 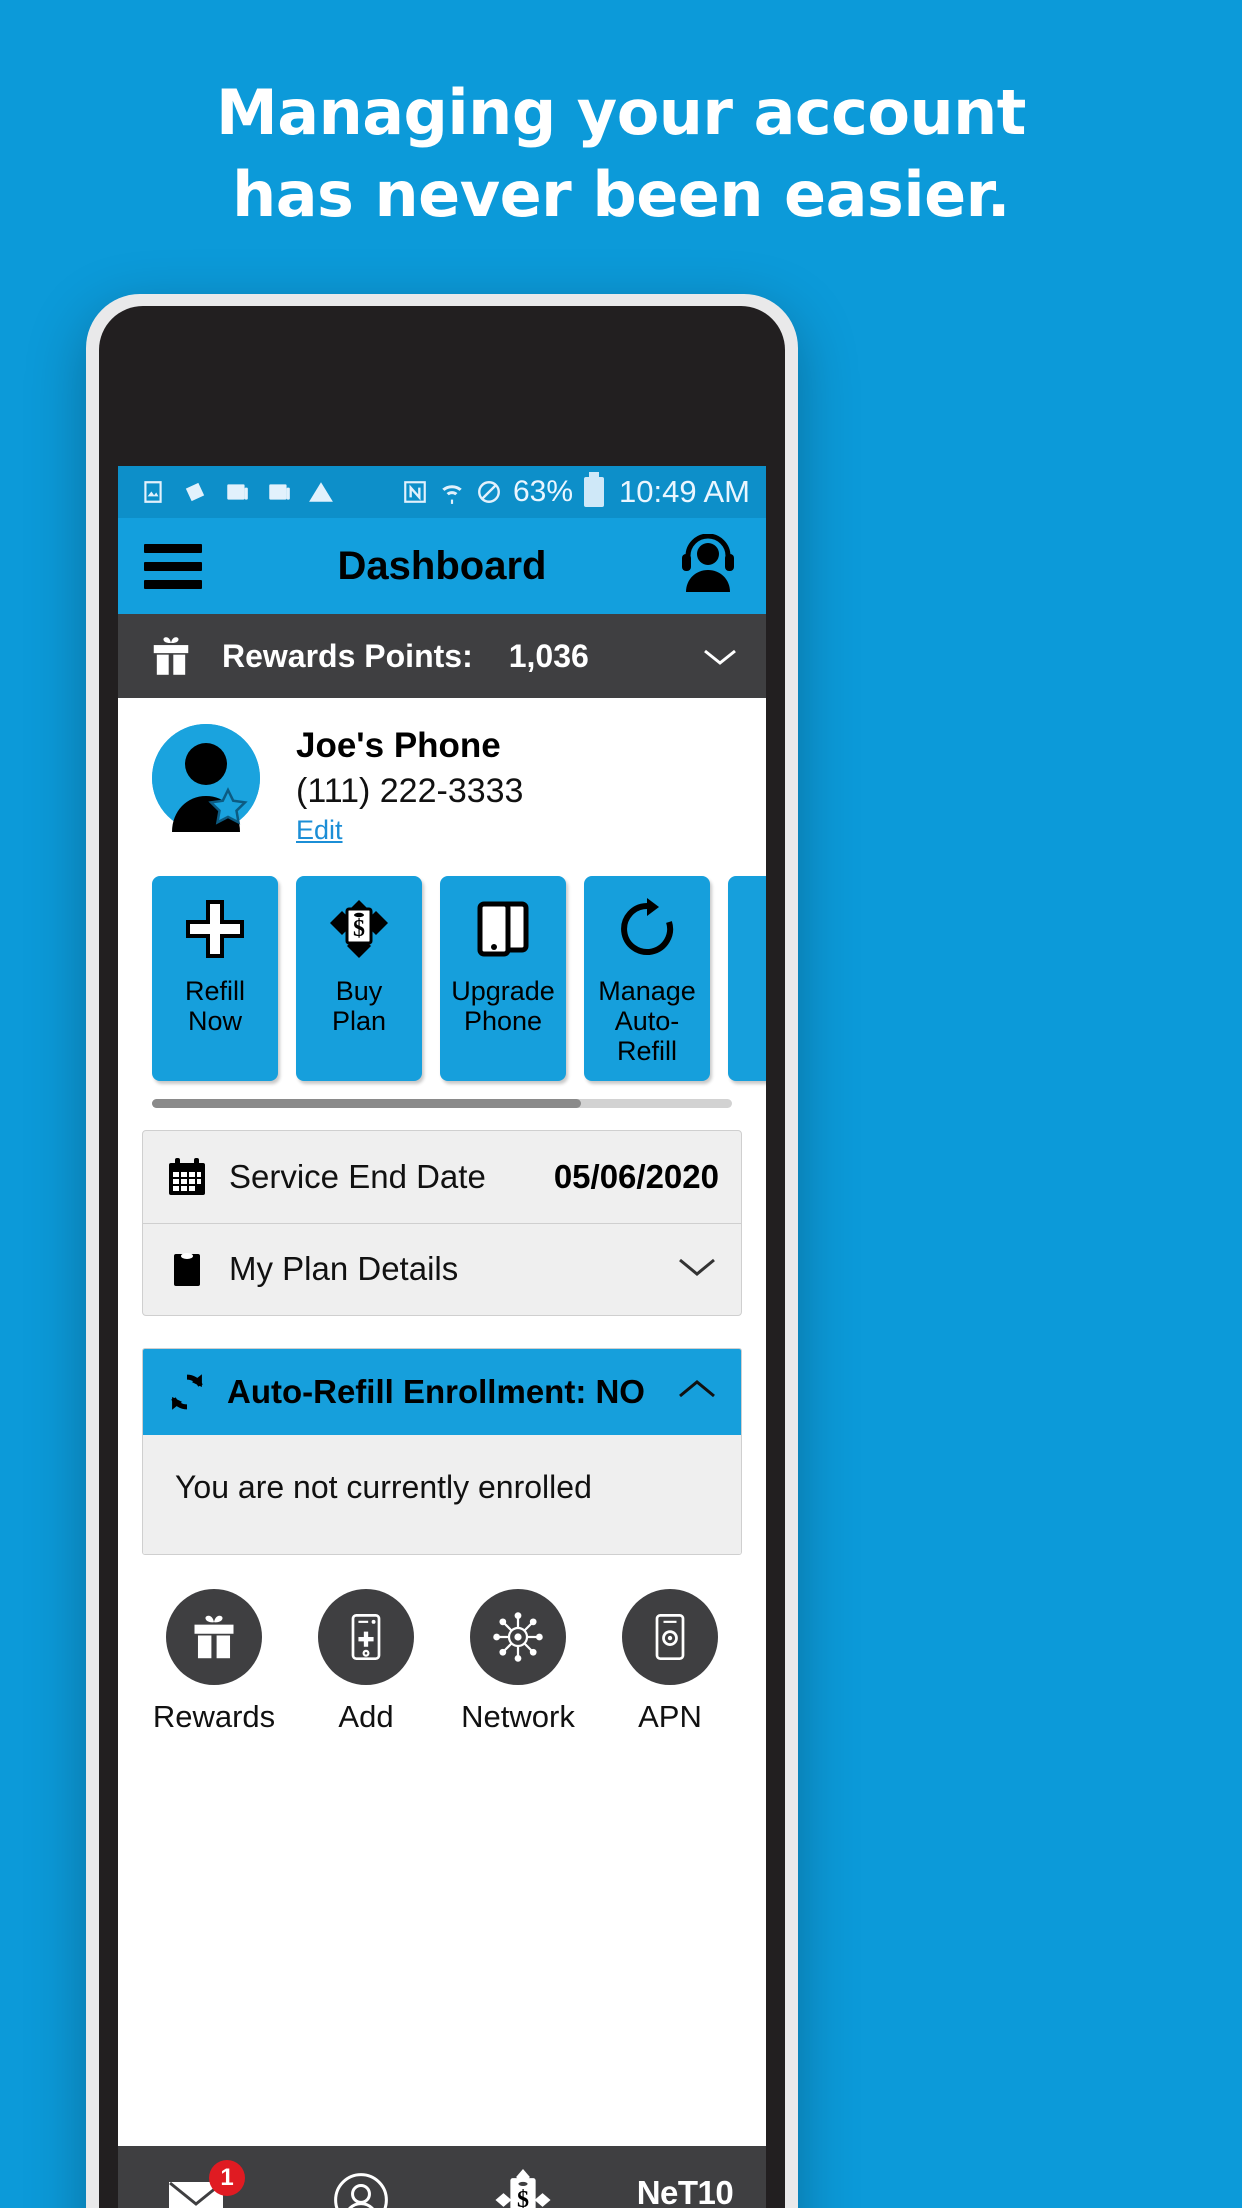 I want to click on carousel-scrollbar-thumb, so click(x=367, y=1103).